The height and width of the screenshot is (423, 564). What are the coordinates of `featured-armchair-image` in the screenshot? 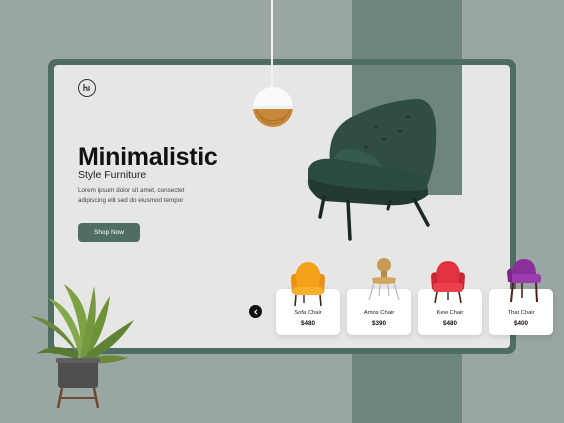 It's located at (372, 169).